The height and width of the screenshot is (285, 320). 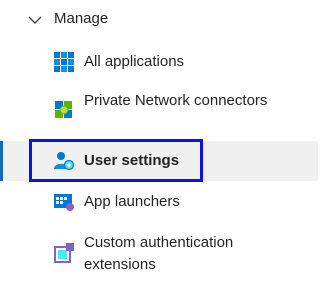 I want to click on user-settings-icon, so click(x=64, y=161).